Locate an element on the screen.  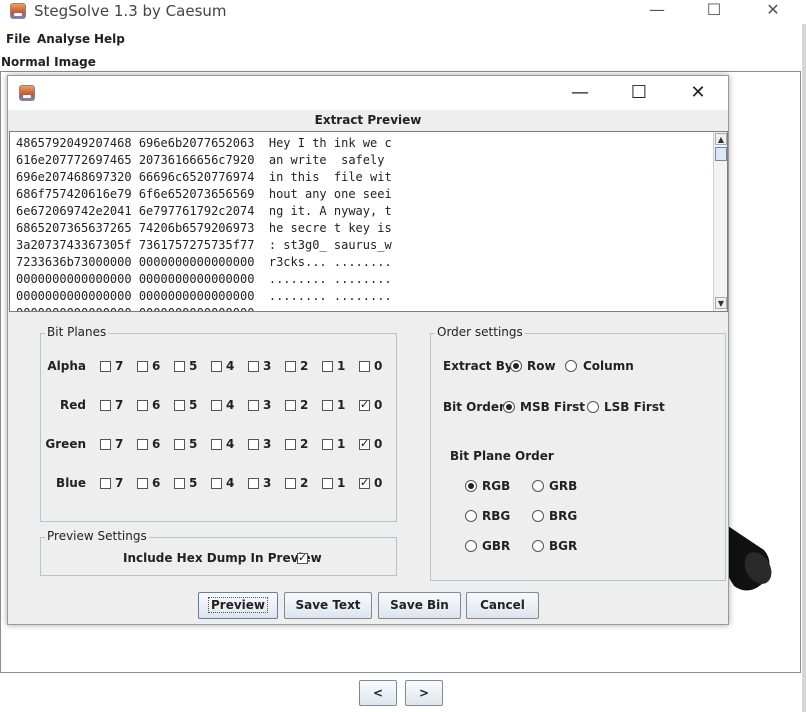
minimize-button: — is located at coordinates (657, 11).